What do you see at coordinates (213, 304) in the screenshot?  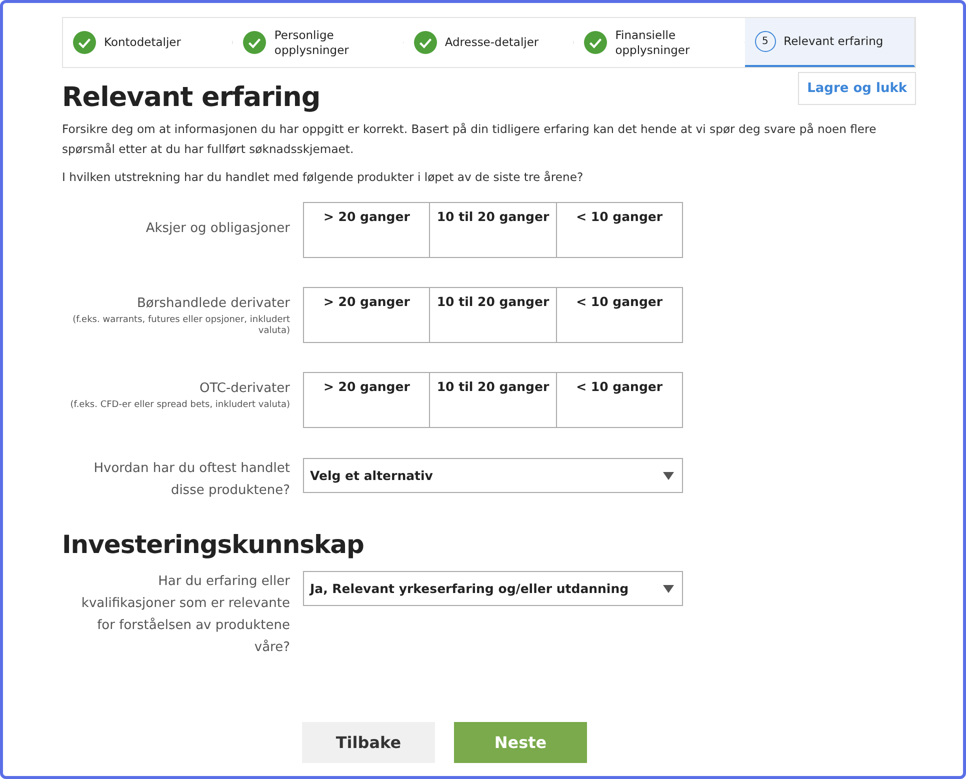 I see `product-label: Børshandlede derivater` at bounding box center [213, 304].